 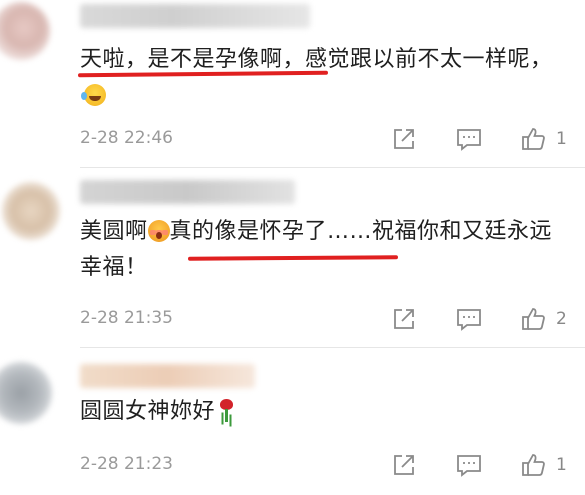 I want to click on rose-emoji-icon, so click(x=226, y=411).